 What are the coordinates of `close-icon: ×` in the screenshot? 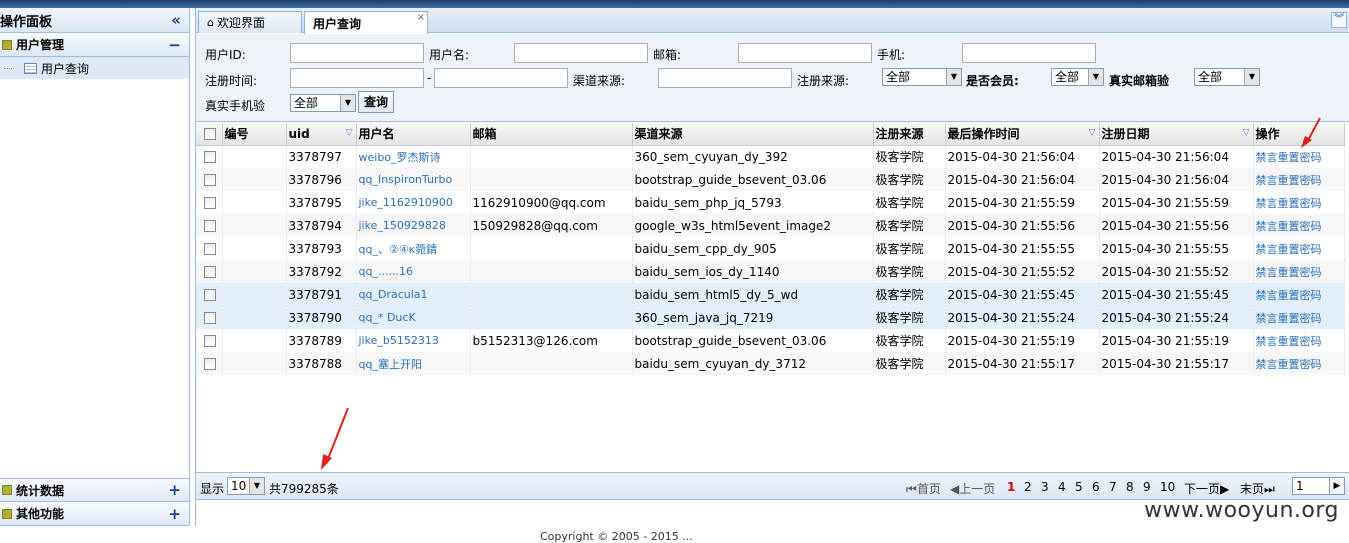 It's located at (421, 17).